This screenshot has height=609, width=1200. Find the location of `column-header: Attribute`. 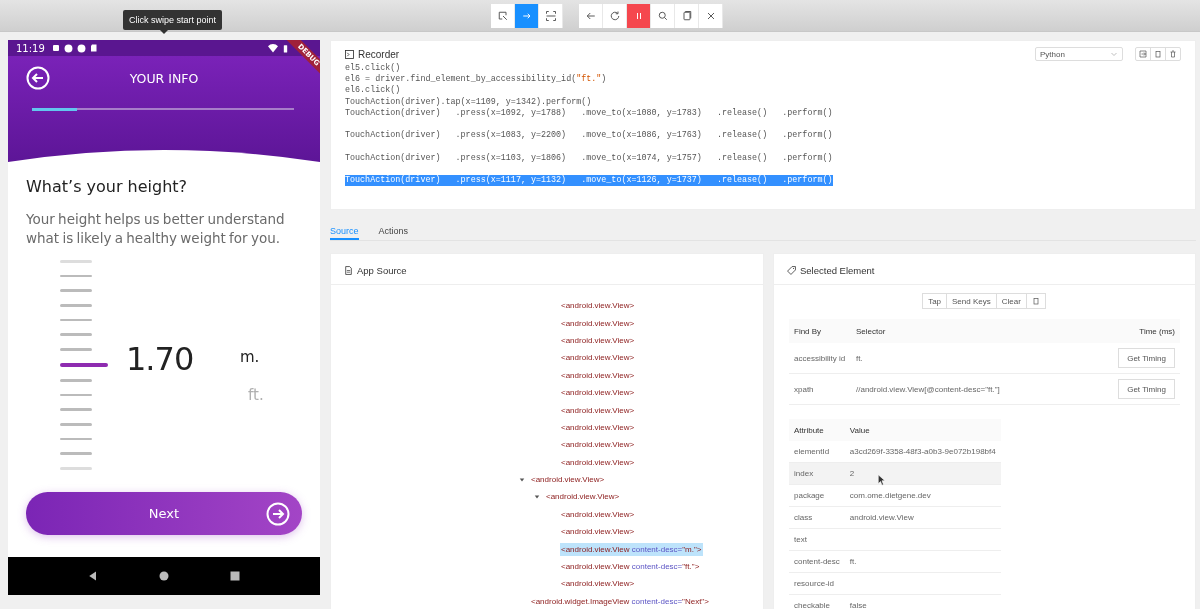

column-header: Attribute is located at coordinates (809, 430).